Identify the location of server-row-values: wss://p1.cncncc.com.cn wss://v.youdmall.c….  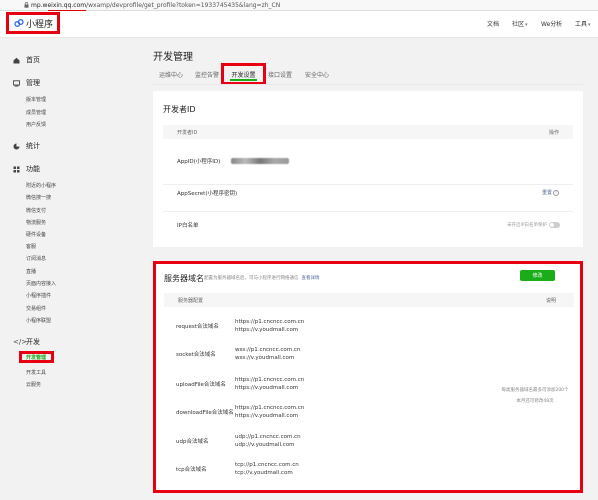
(267, 354).